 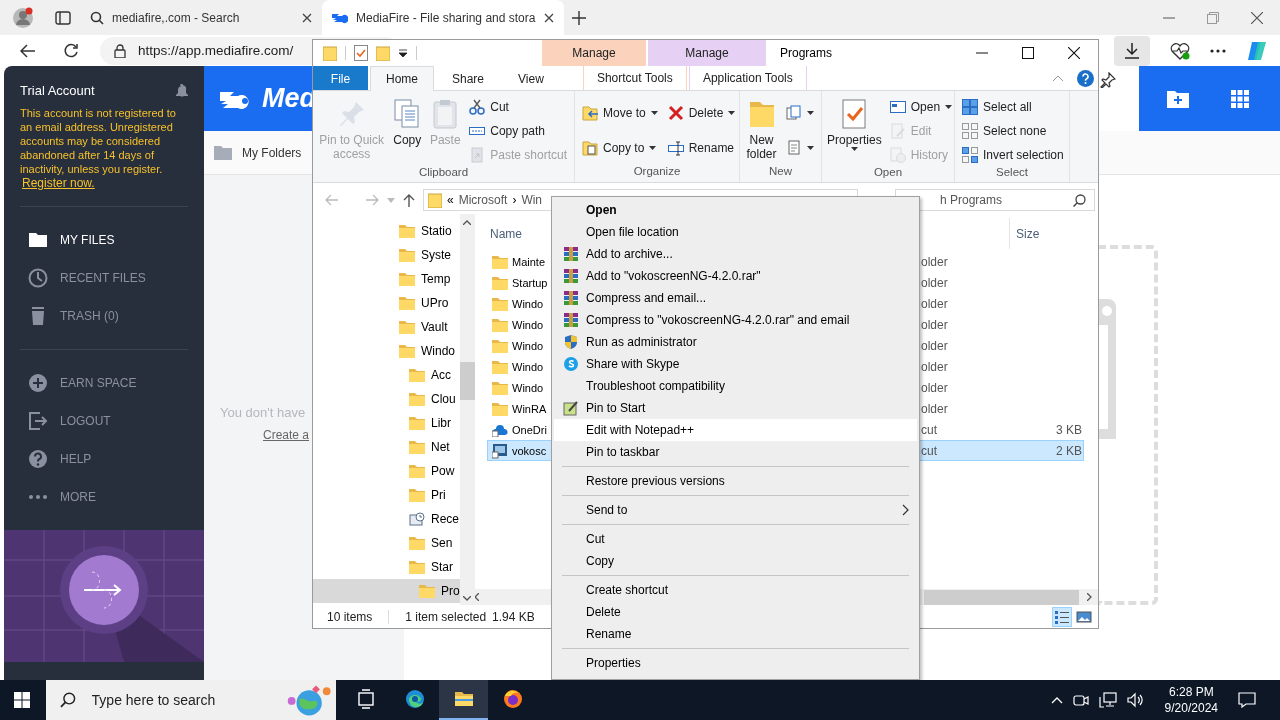 What do you see at coordinates (529, 261) in the screenshot?
I see `file-name: Mainte` at bounding box center [529, 261].